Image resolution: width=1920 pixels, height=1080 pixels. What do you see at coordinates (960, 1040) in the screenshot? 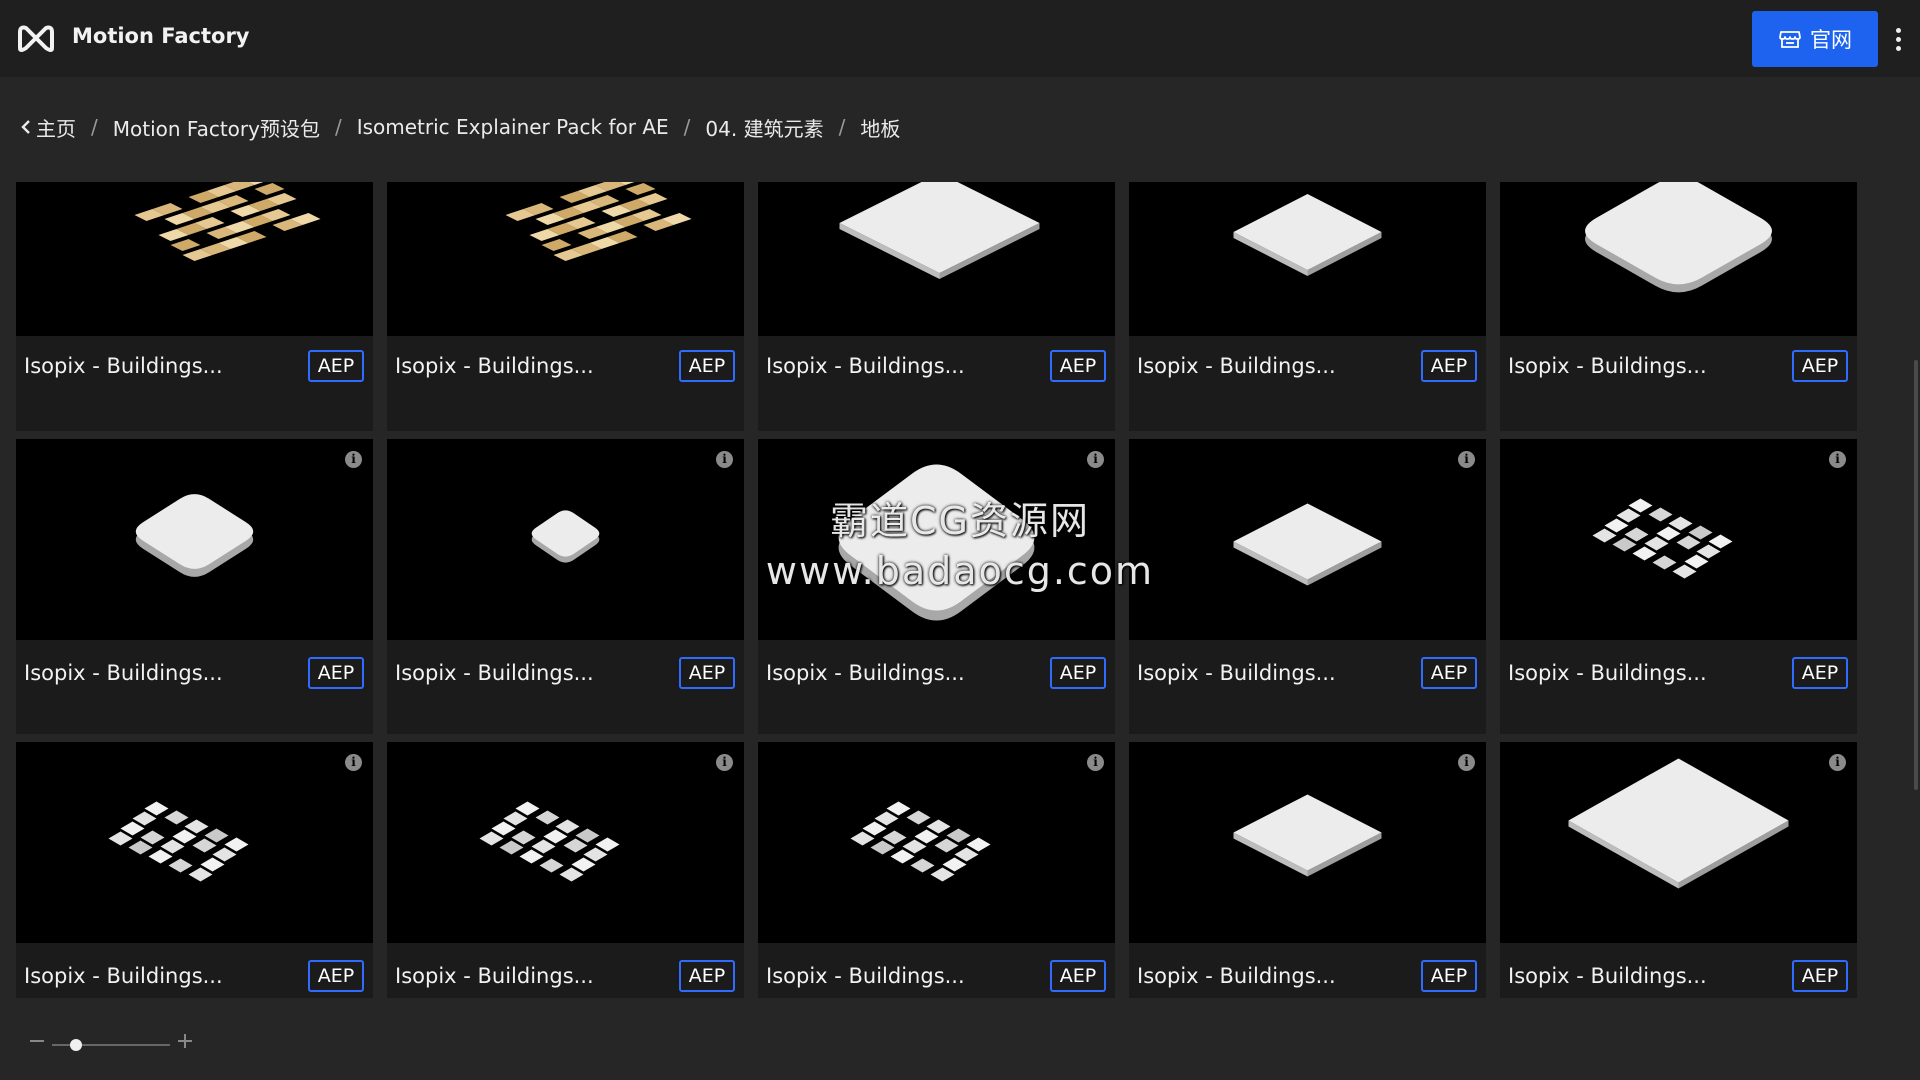
I see `bottom-bar` at bounding box center [960, 1040].